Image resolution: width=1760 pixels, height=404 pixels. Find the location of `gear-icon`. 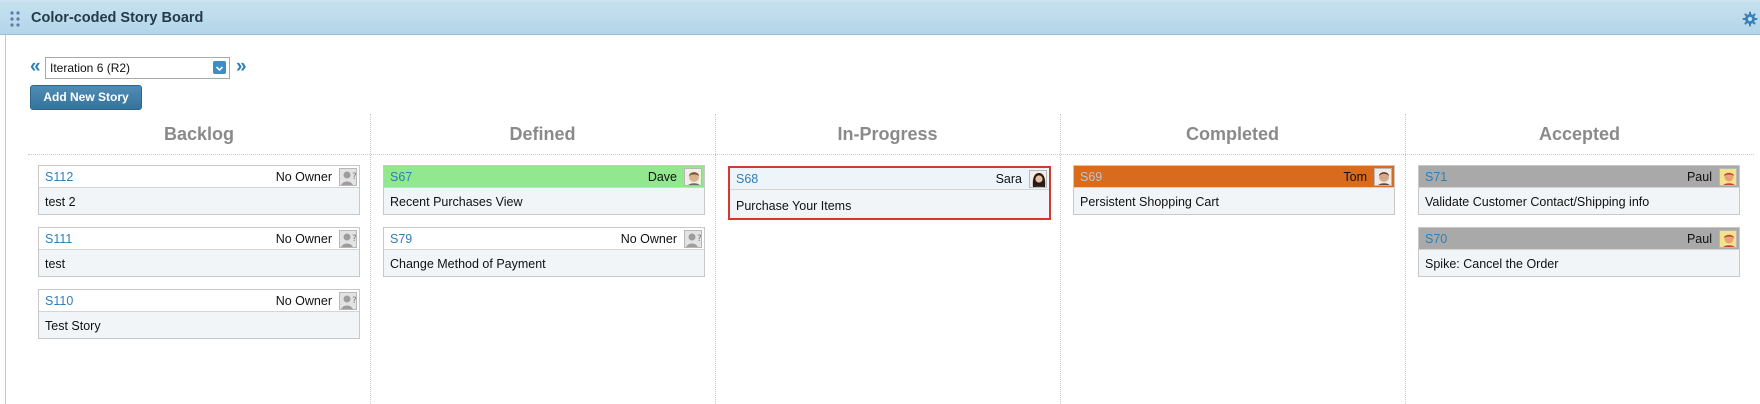

gear-icon is located at coordinates (1750, 19).